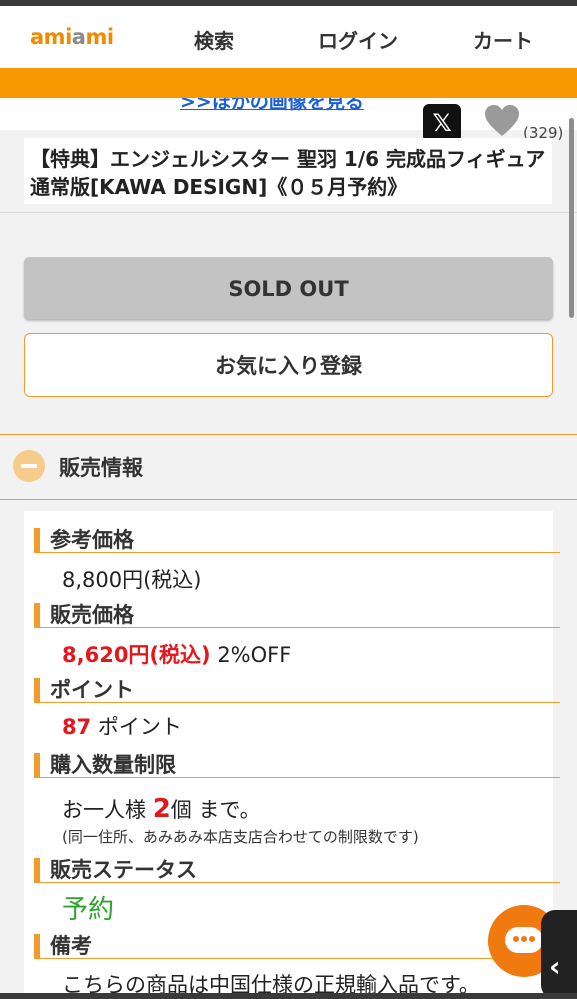  I want to click on sold-out-button: SOLD OUT, so click(288, 288).